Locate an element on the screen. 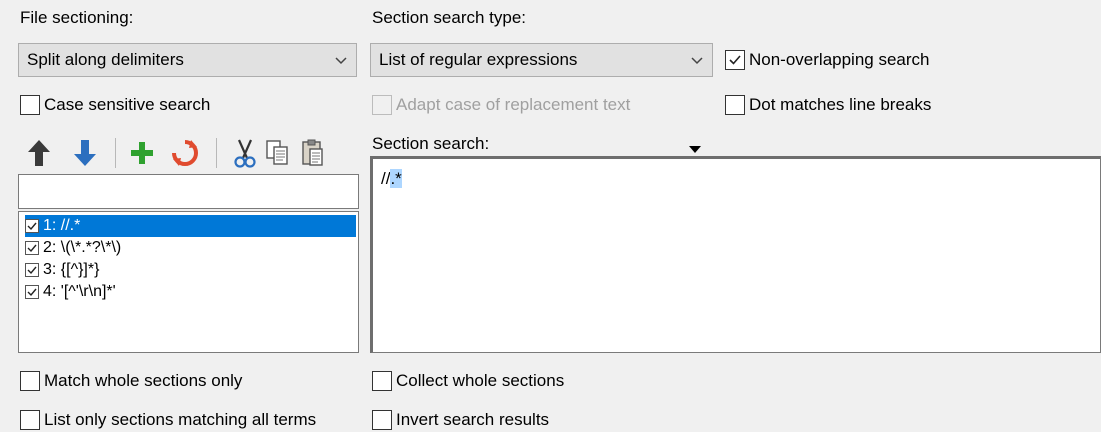  non-overlapping-checkbox: Non-overlapping search is located at coordinates (827, 60).